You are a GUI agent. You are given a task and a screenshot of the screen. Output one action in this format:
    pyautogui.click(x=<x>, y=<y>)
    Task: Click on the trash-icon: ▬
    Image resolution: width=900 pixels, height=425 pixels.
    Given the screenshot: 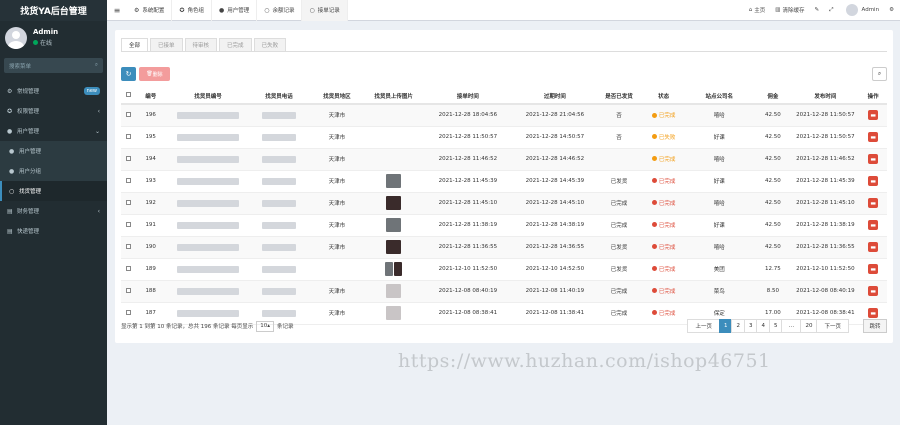 What is the action you would take?
    pyautogui.click(x=873, y=269)
    